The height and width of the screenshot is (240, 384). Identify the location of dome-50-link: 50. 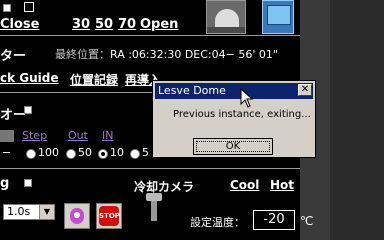
(104, 24).